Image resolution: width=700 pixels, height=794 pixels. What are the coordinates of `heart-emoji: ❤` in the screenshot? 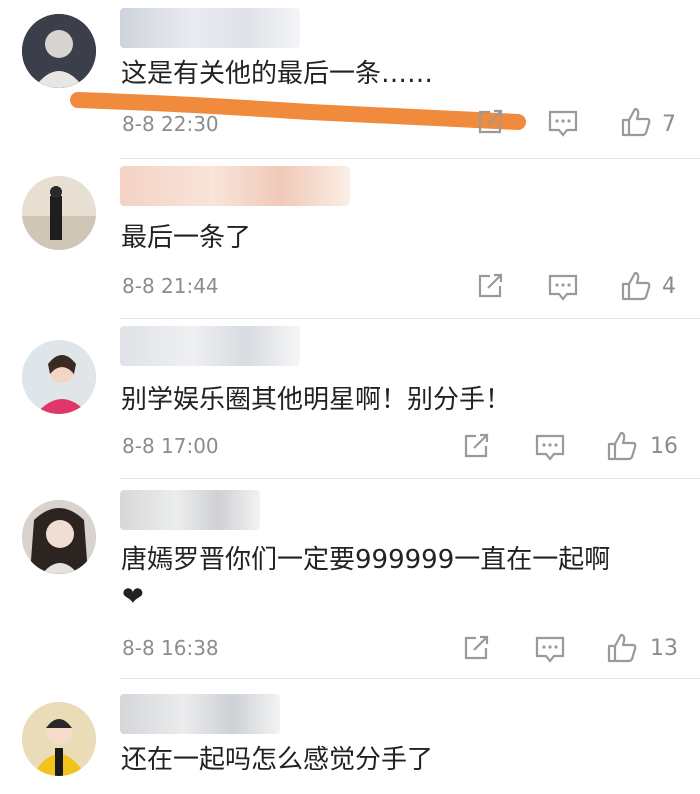 It's located at (133, 597).